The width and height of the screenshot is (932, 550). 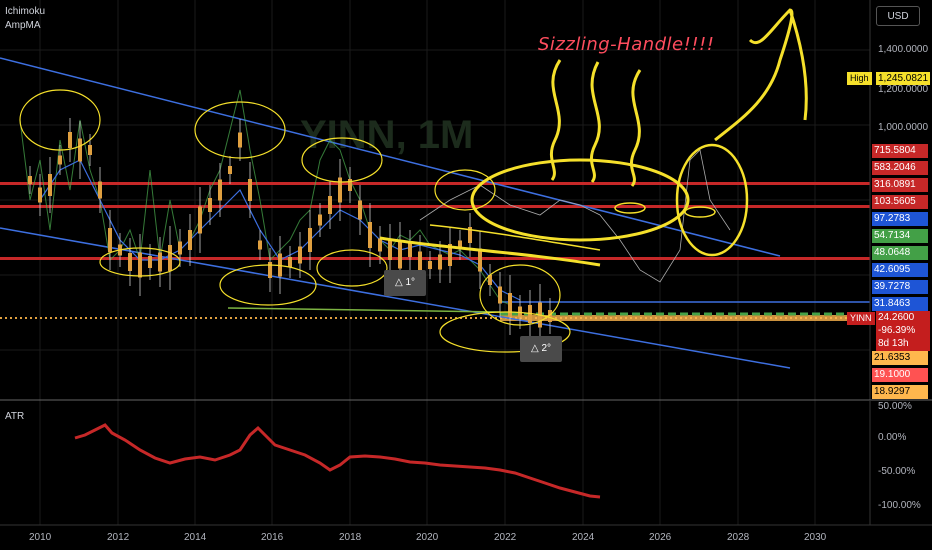 I want to click on badge-1-label: 1°, so click(x=410, y=282).